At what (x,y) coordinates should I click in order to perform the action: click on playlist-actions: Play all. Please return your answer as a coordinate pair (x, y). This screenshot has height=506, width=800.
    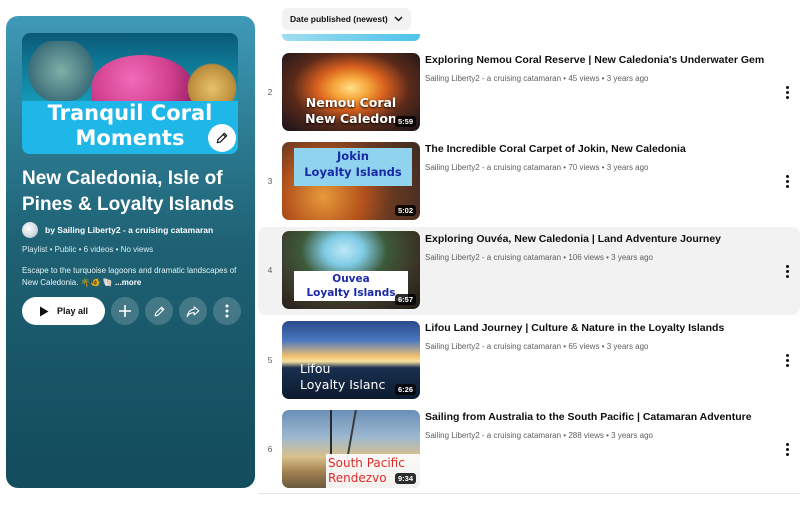
    Looking at the image, I should click on (131, 311).